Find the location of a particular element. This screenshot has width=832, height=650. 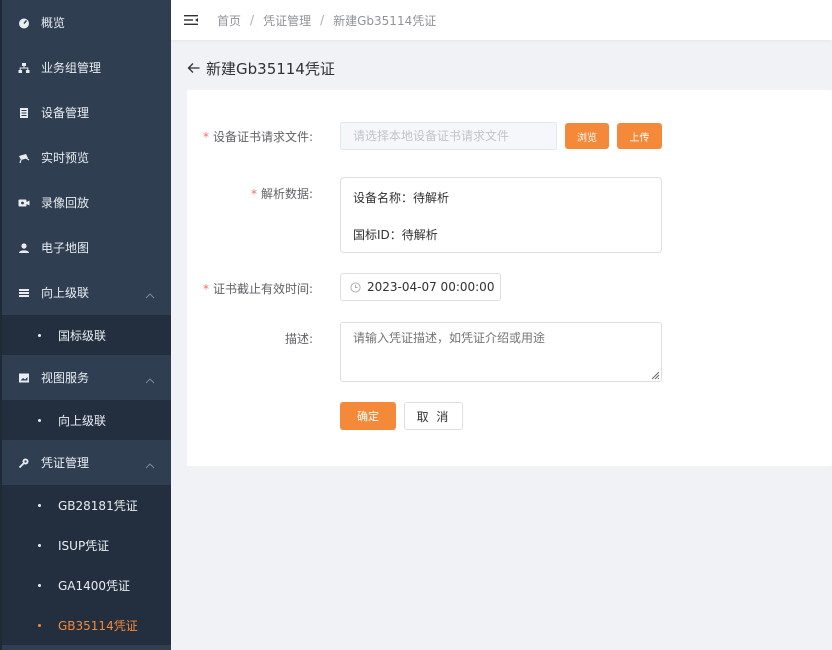

submenu-credentials: GB28181凭证 ISUP凭证 GA1400凭证 GB35114凭证 is located at coordinates (85, 565).